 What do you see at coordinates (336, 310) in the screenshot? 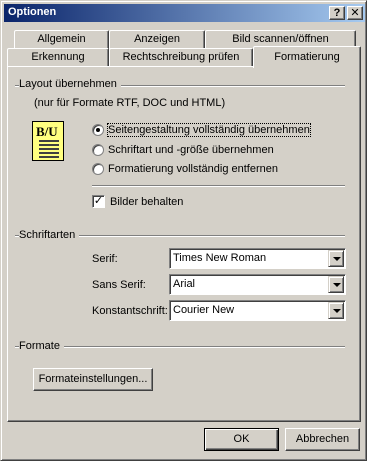
I see `monospace-dropdown-arrow` at bounding box center [336, 310].